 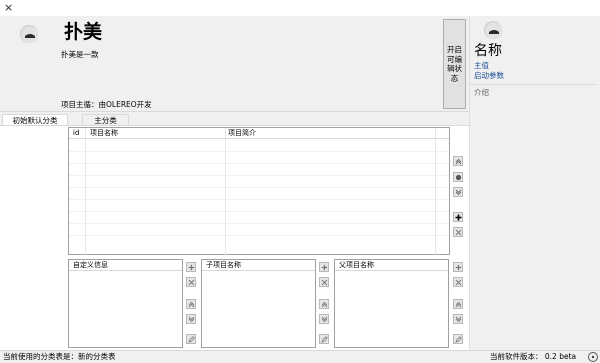 What do you see at coordinates (391, 265) in the screenshot?
I see `parent-project-table-header: 父项目名称` at bounding box center [391, 265].